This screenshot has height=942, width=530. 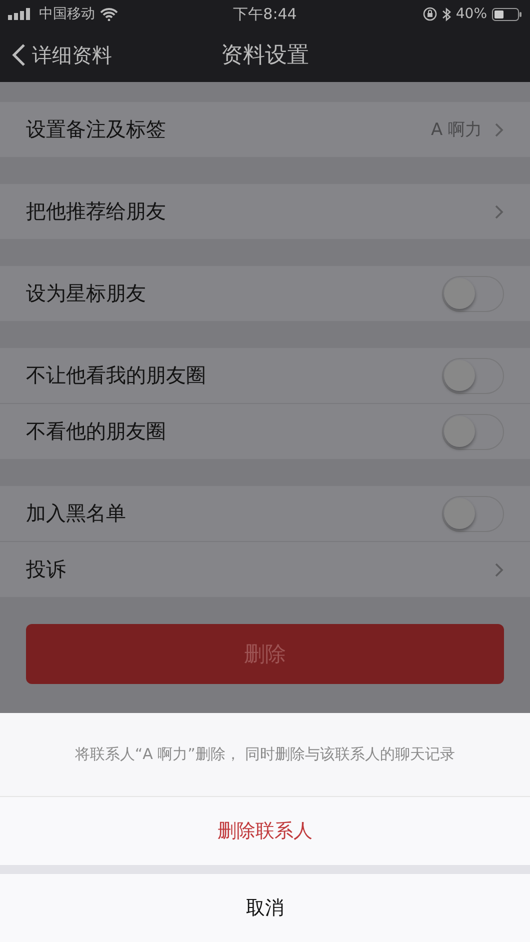 What do you see at coordinates (109, 14) in the screenshot?
I see `wifi-icon` at bounding box center [109, 14].